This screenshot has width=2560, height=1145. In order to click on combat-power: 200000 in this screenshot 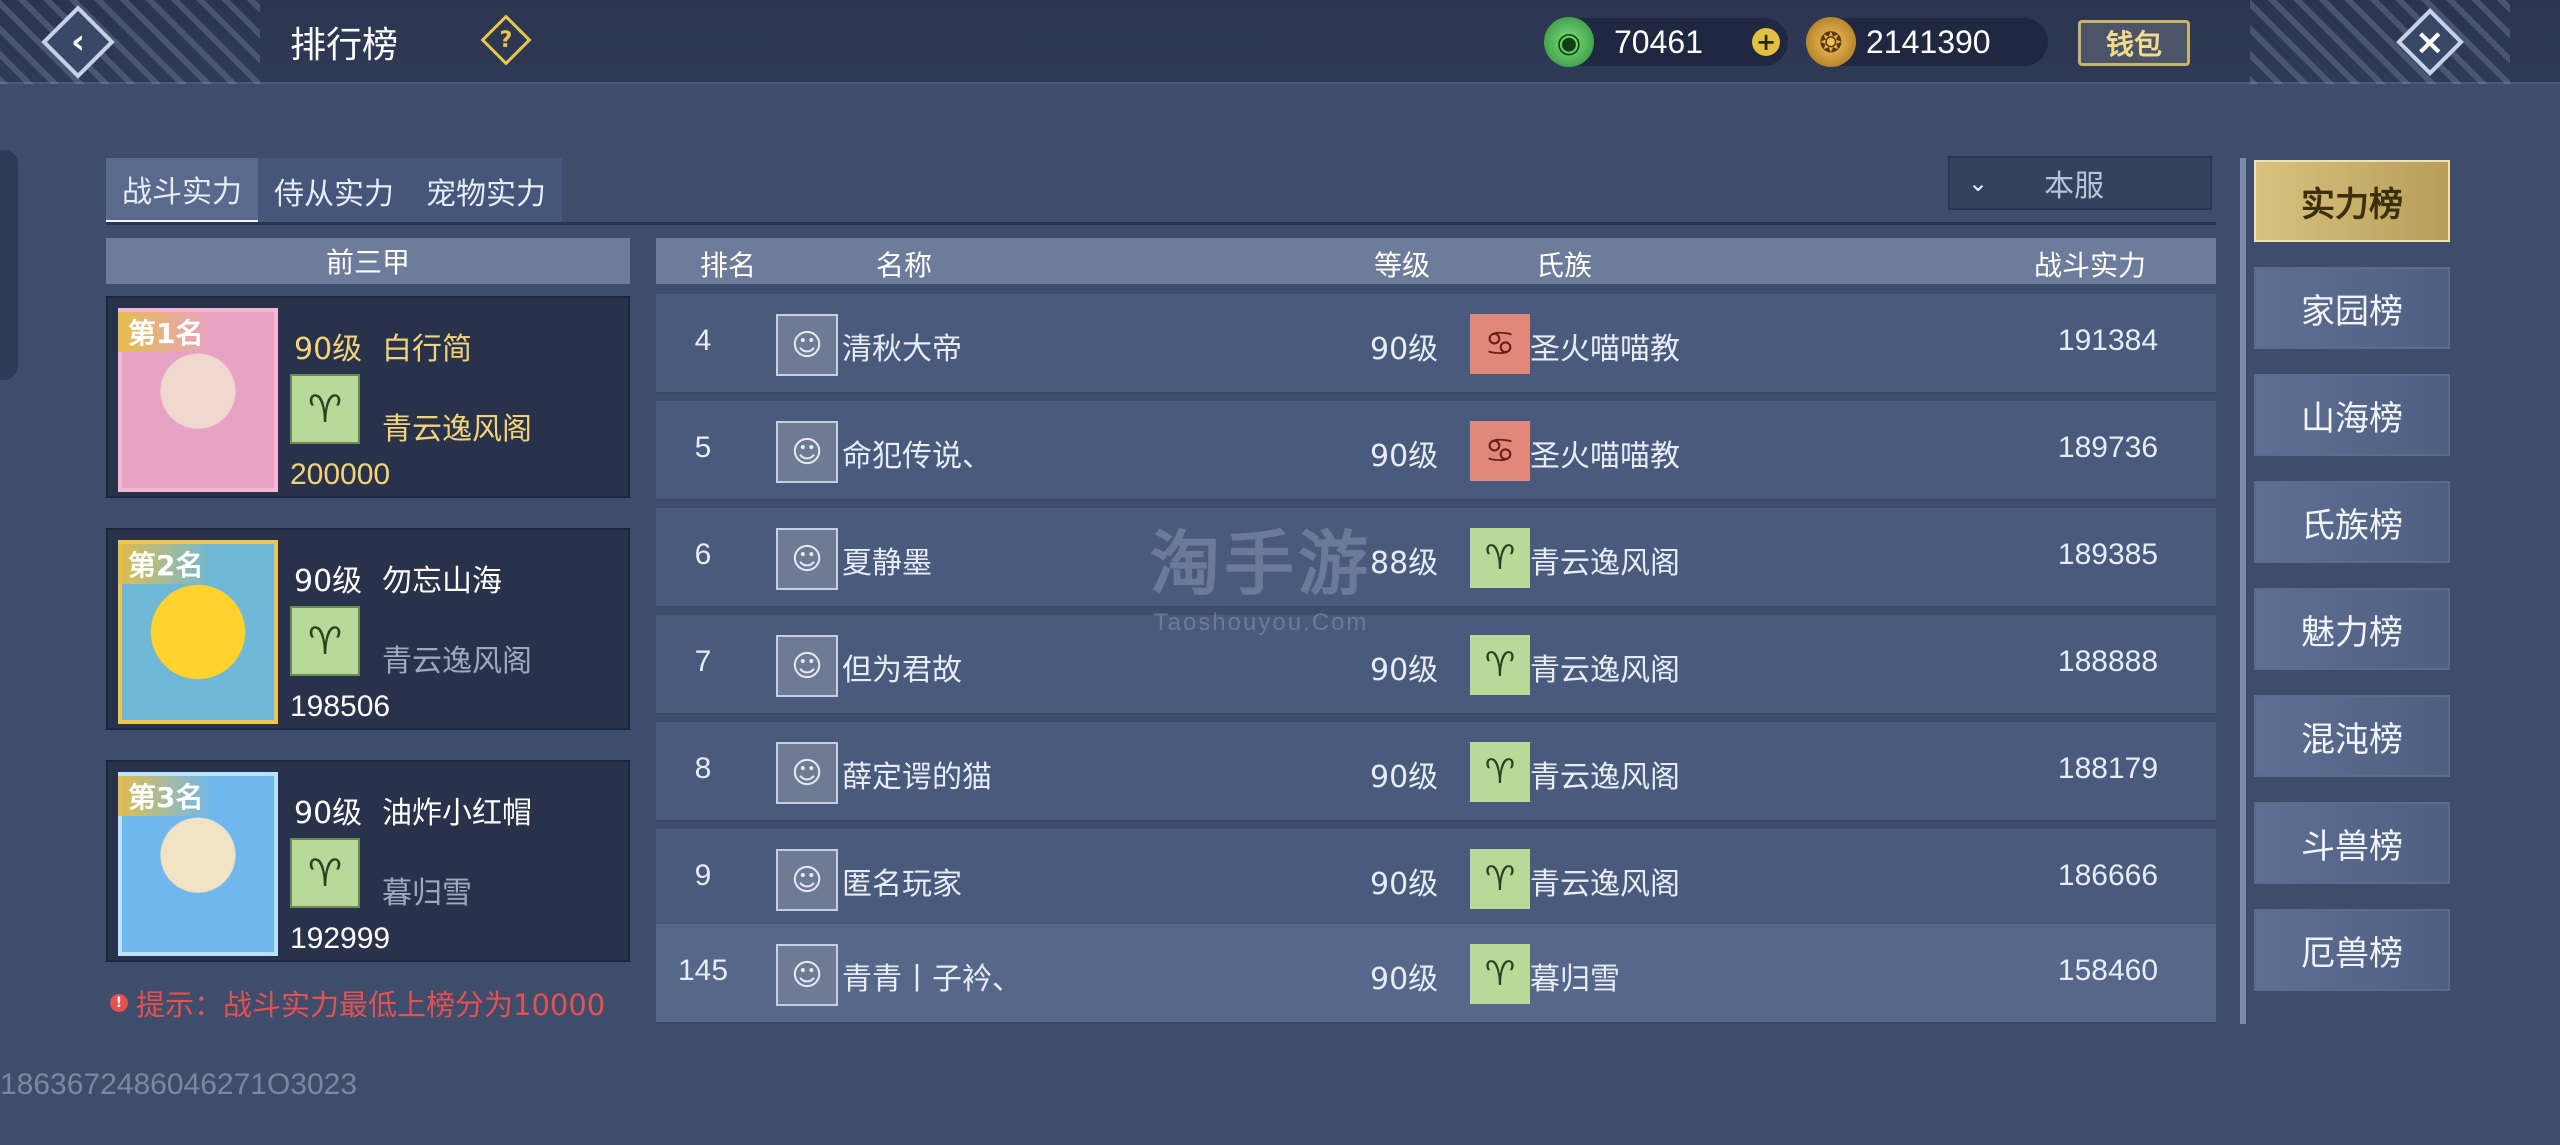, I will do `click(340, 474)`.